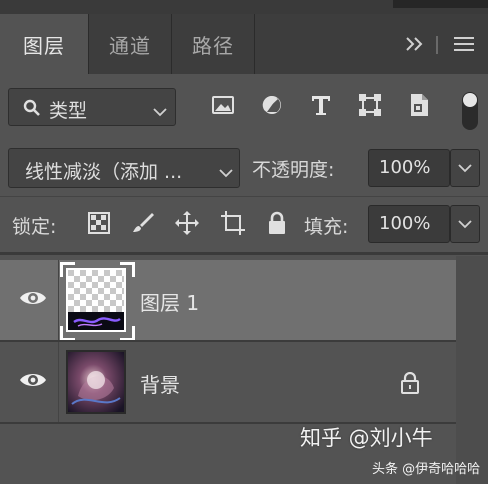  I want to click on tab-paths: 路径, so click(213, 44).